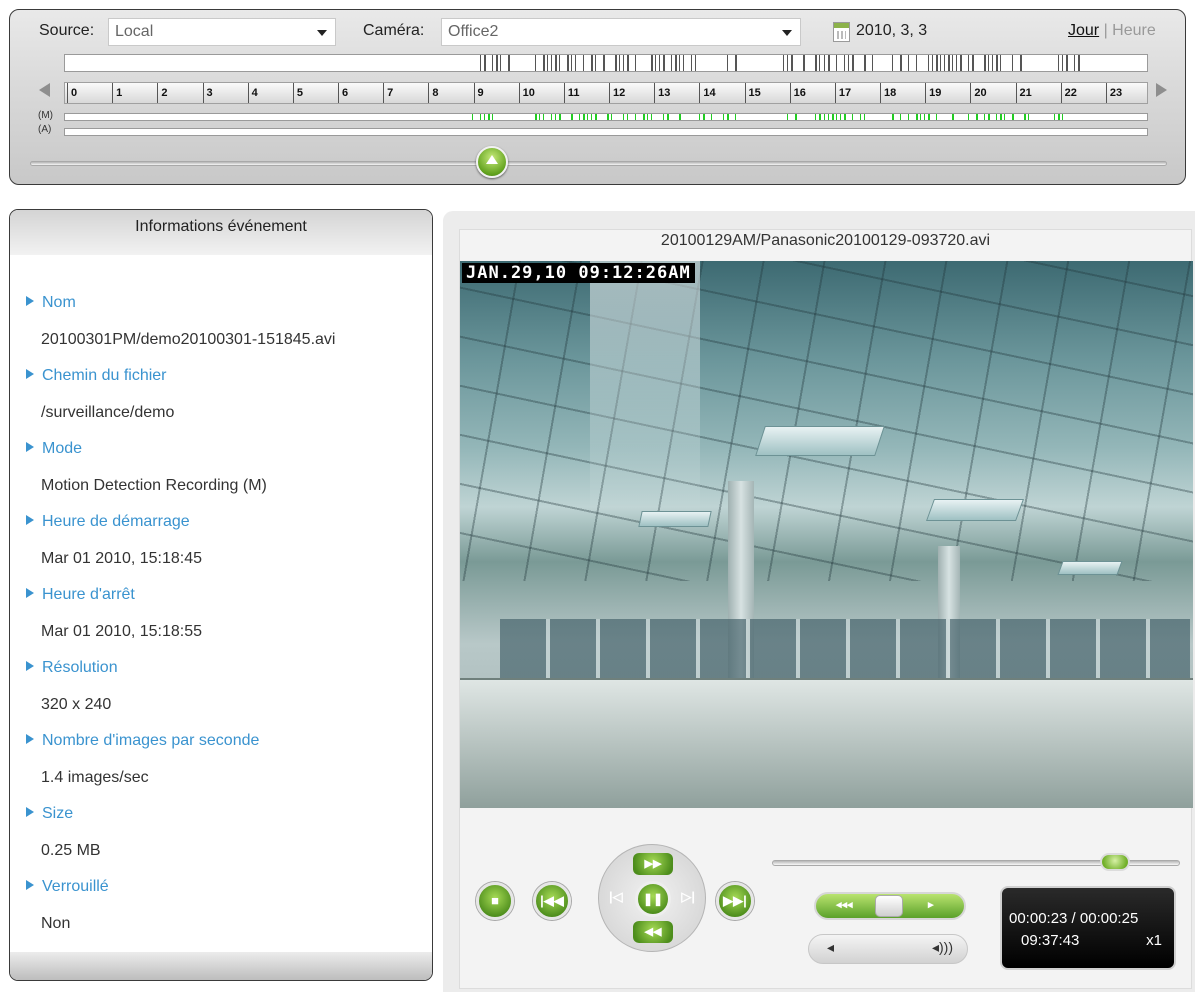 The height and width of the screenshot is (992, 1195). I want to click on skip-back-icon: |◀◀, so click(552, 900).